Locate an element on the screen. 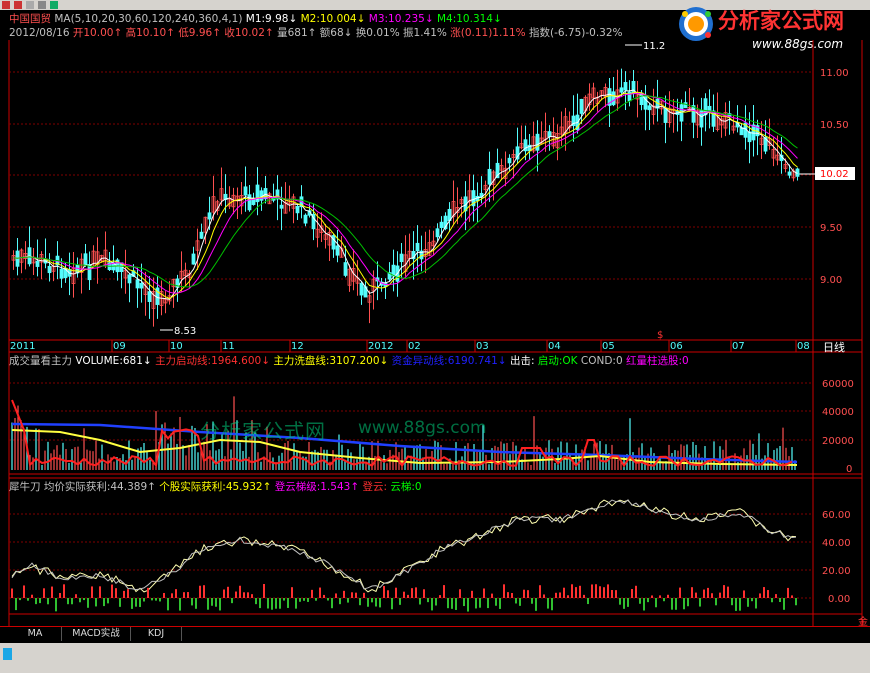  strike-label: 出击: is located at coordinates (522, 361).